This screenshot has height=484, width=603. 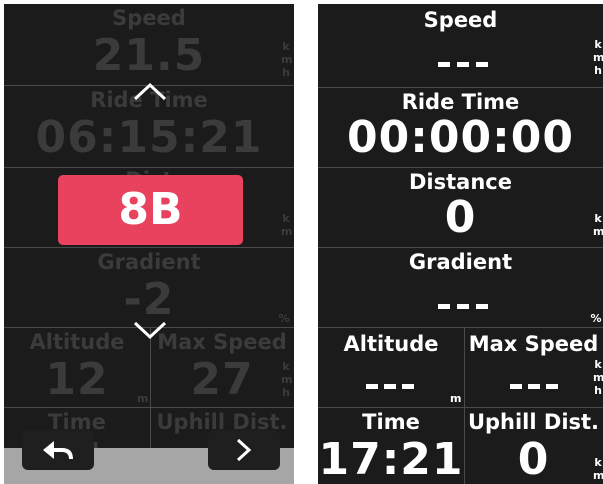 What do you see at coordinates (460, 46) in the screenshot?
I see `speed-field: Speed --- kmh` at bounding box center [460, 46].